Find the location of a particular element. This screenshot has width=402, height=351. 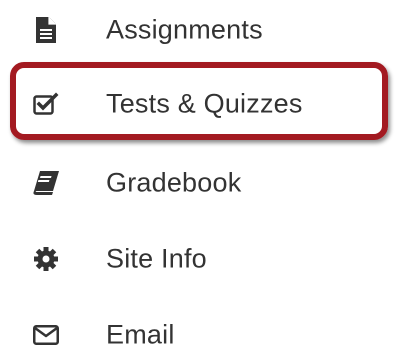

menu-item-label: Site Info is located at coordinates (156, 258).